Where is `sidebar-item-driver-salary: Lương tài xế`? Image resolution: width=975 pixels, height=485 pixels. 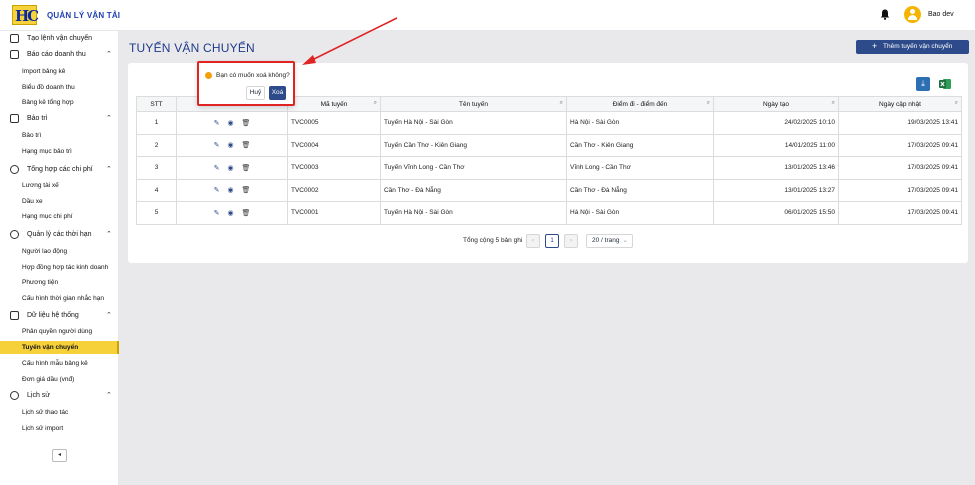
sidebar-item-driver-salary: Lương tài xế is located at coordinates (59, 185).